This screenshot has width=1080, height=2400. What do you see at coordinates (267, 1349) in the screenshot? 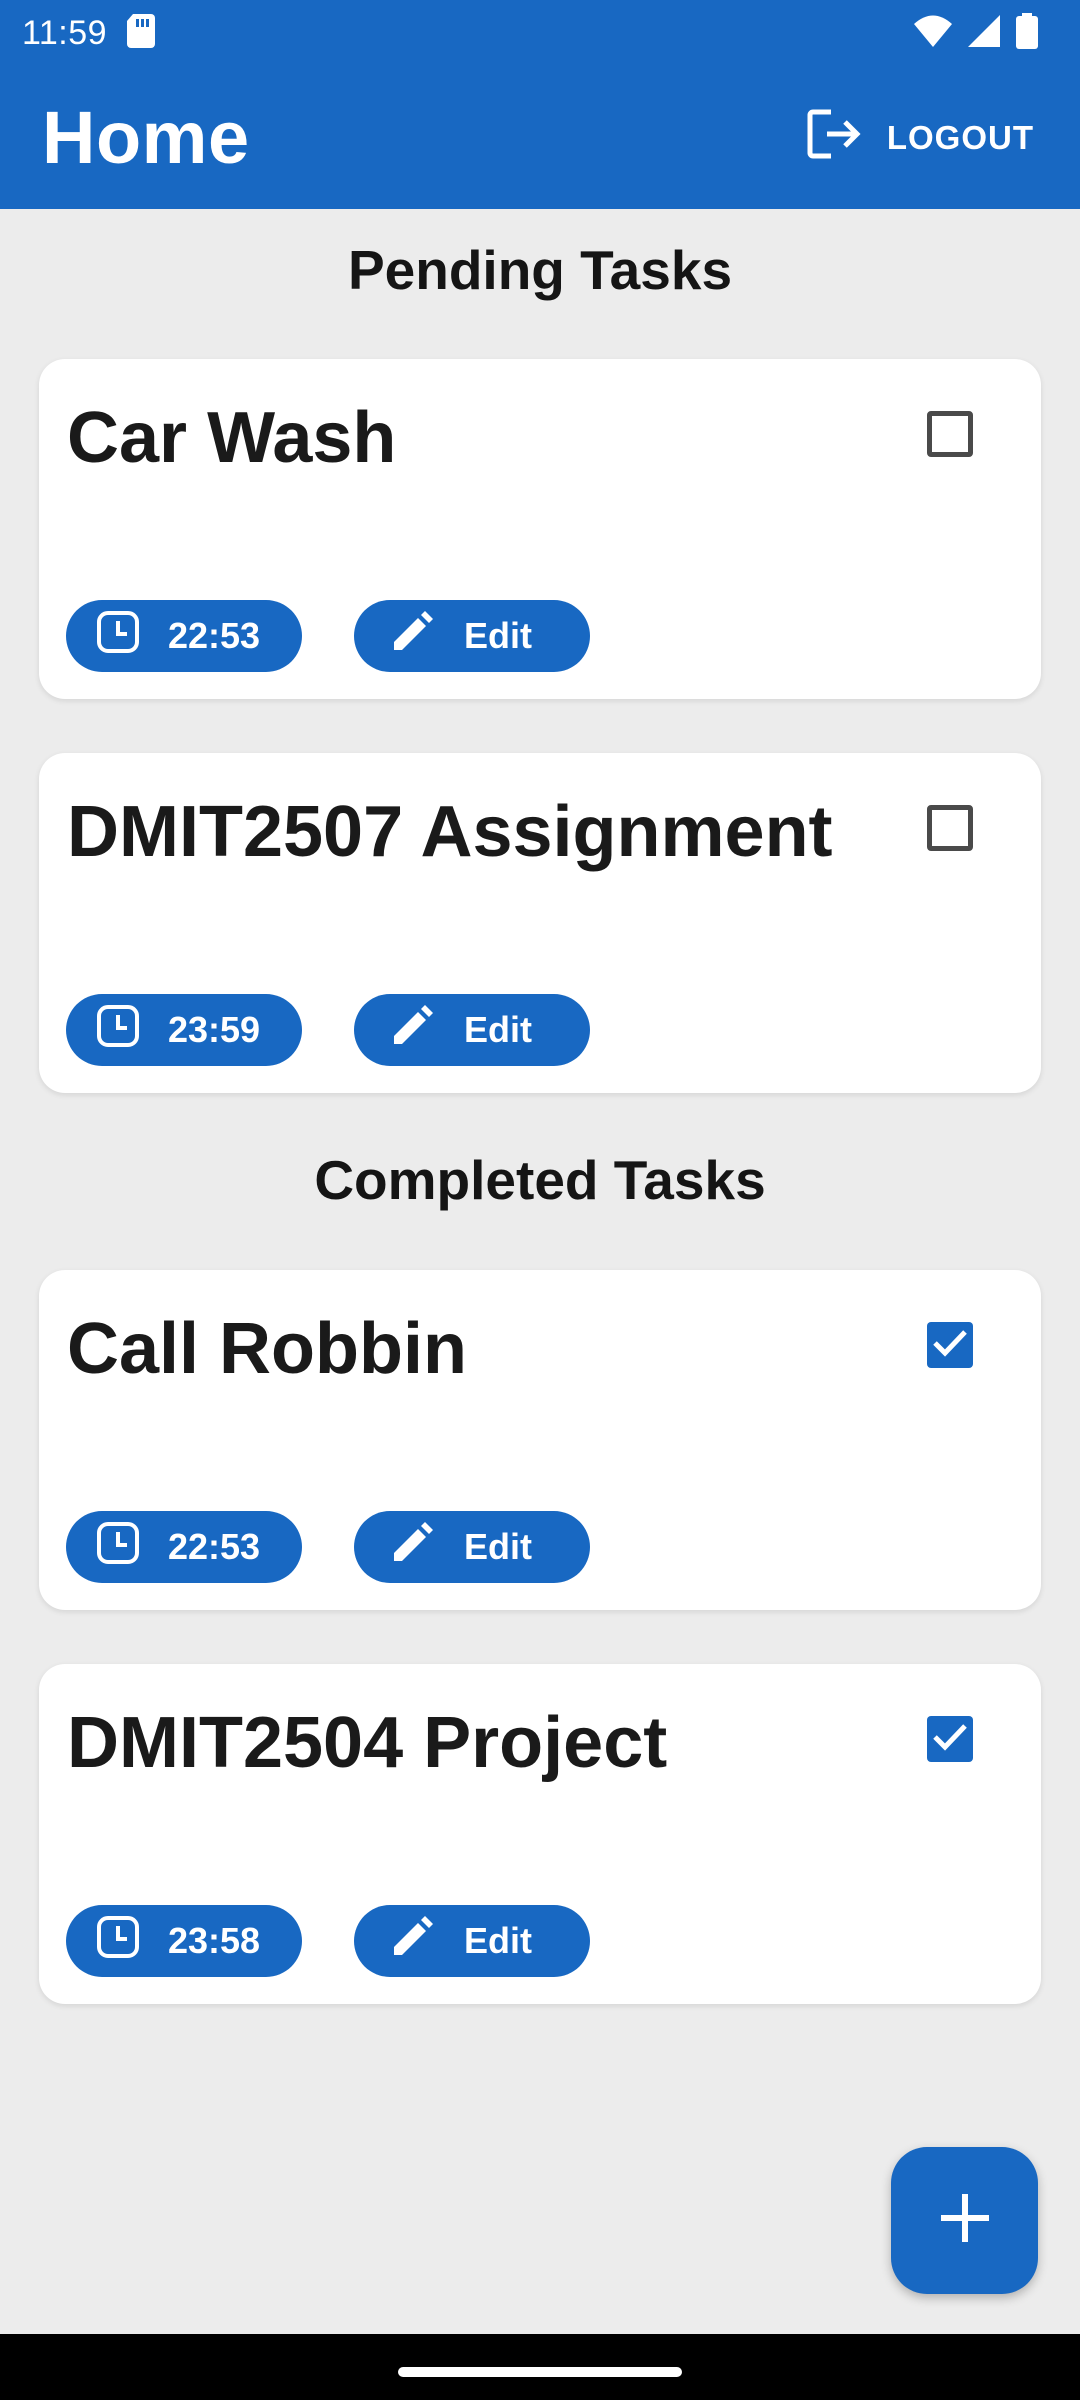
I see `task-title: Call Robbin` at bounding box center [267, 1349].